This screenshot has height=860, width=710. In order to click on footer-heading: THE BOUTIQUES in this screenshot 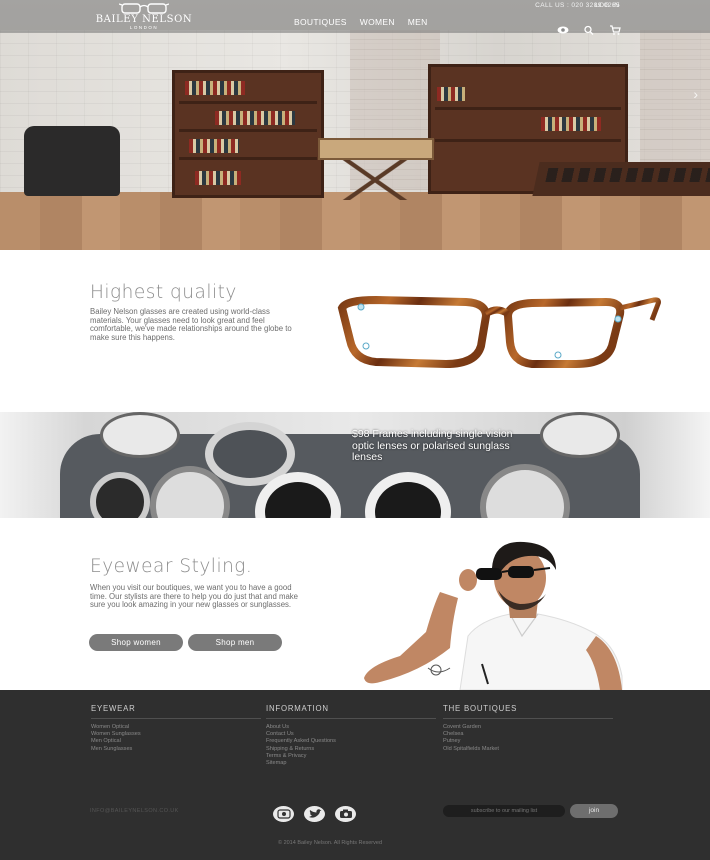, I will do `click(528, 711)`.